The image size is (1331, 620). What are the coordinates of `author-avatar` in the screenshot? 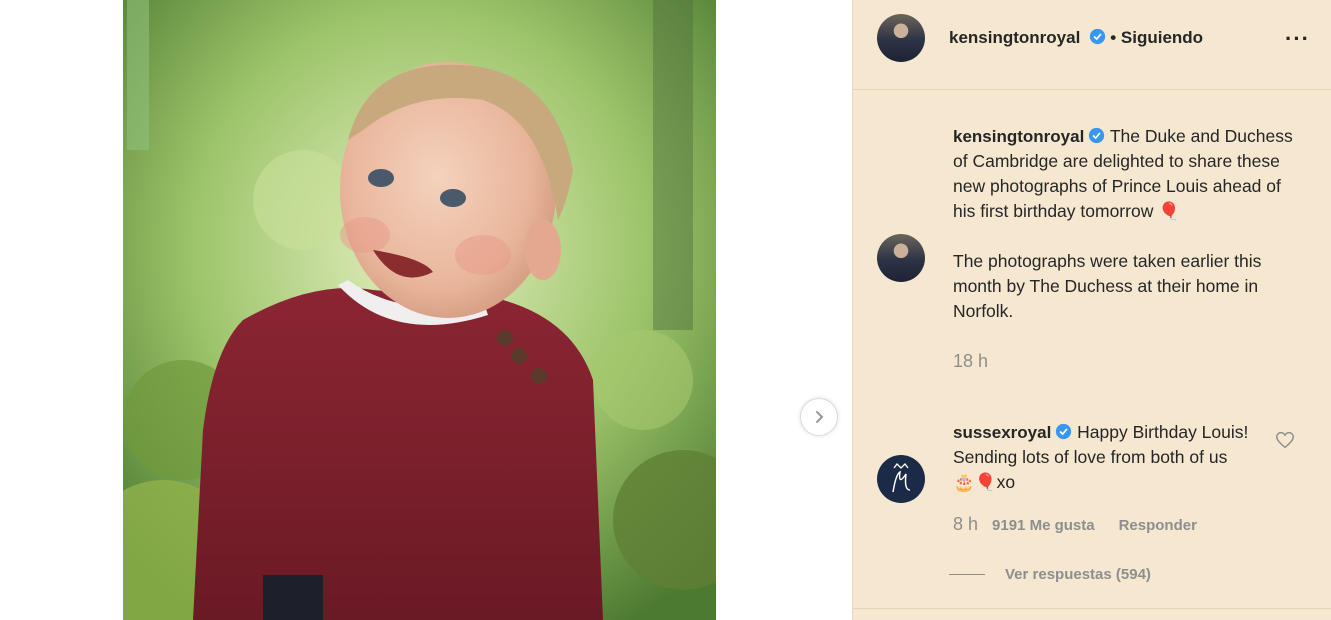 It's located at (901, 38).